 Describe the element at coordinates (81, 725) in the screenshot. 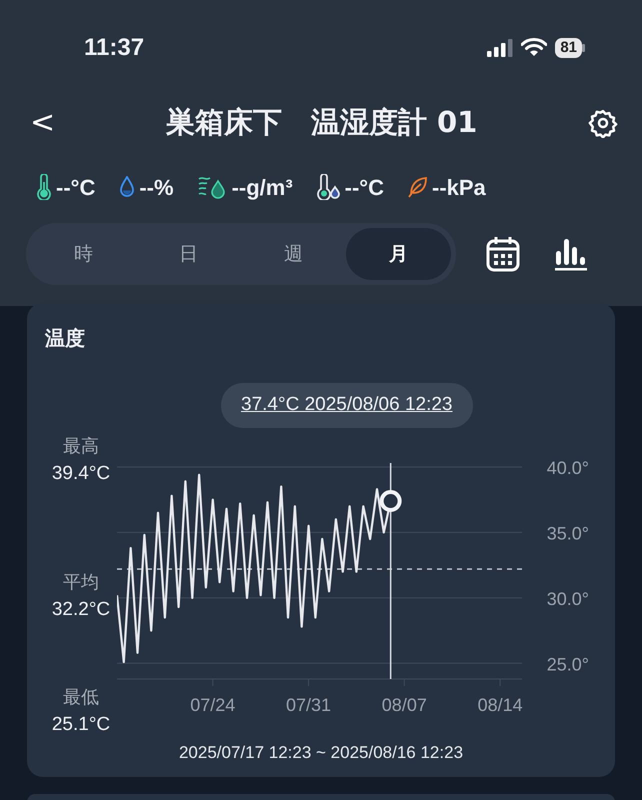

I see `stat-value: 25.1°C` at that location.